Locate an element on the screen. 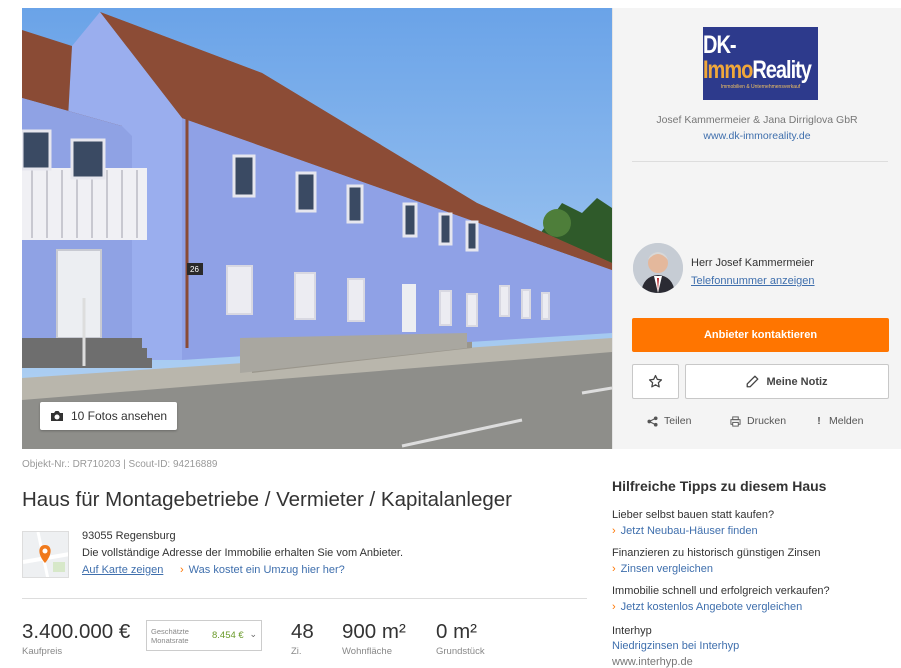 The height and width of the screenshot is (668, 901). address-city: 93055 Regensburg is located at coordinates (129, 536).